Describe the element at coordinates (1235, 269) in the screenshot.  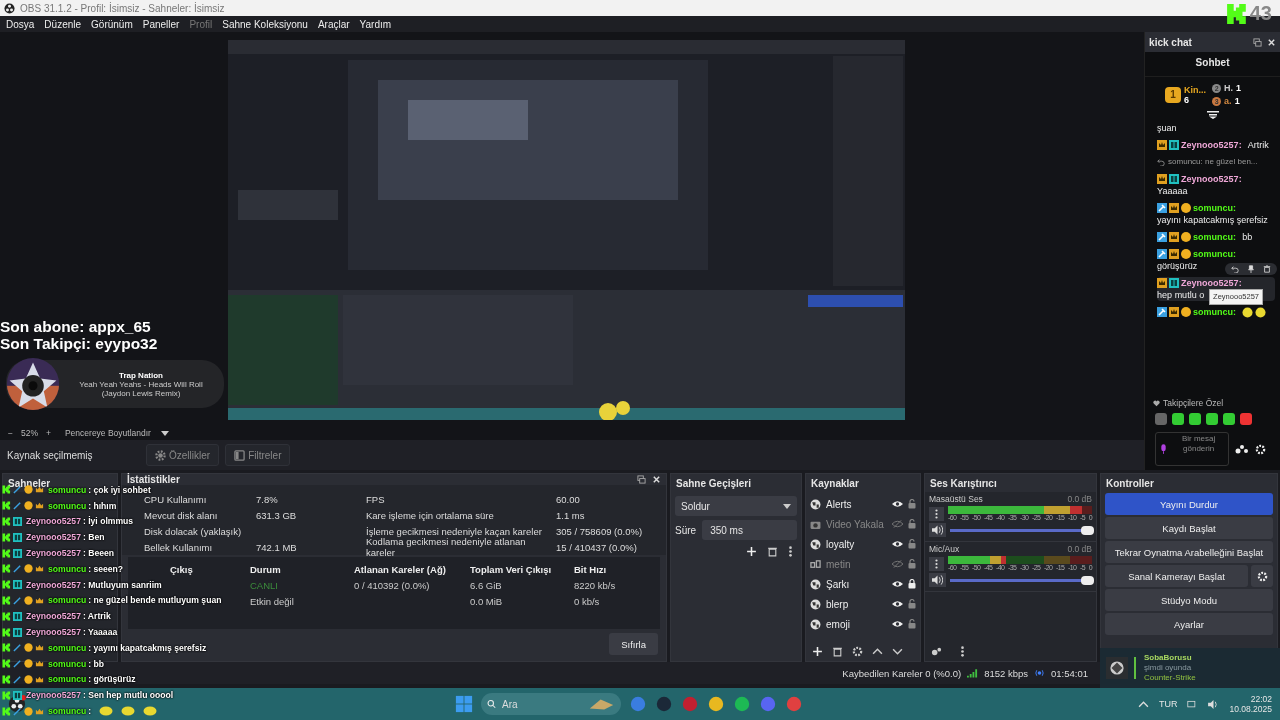
I see `reply-icon` at that location.